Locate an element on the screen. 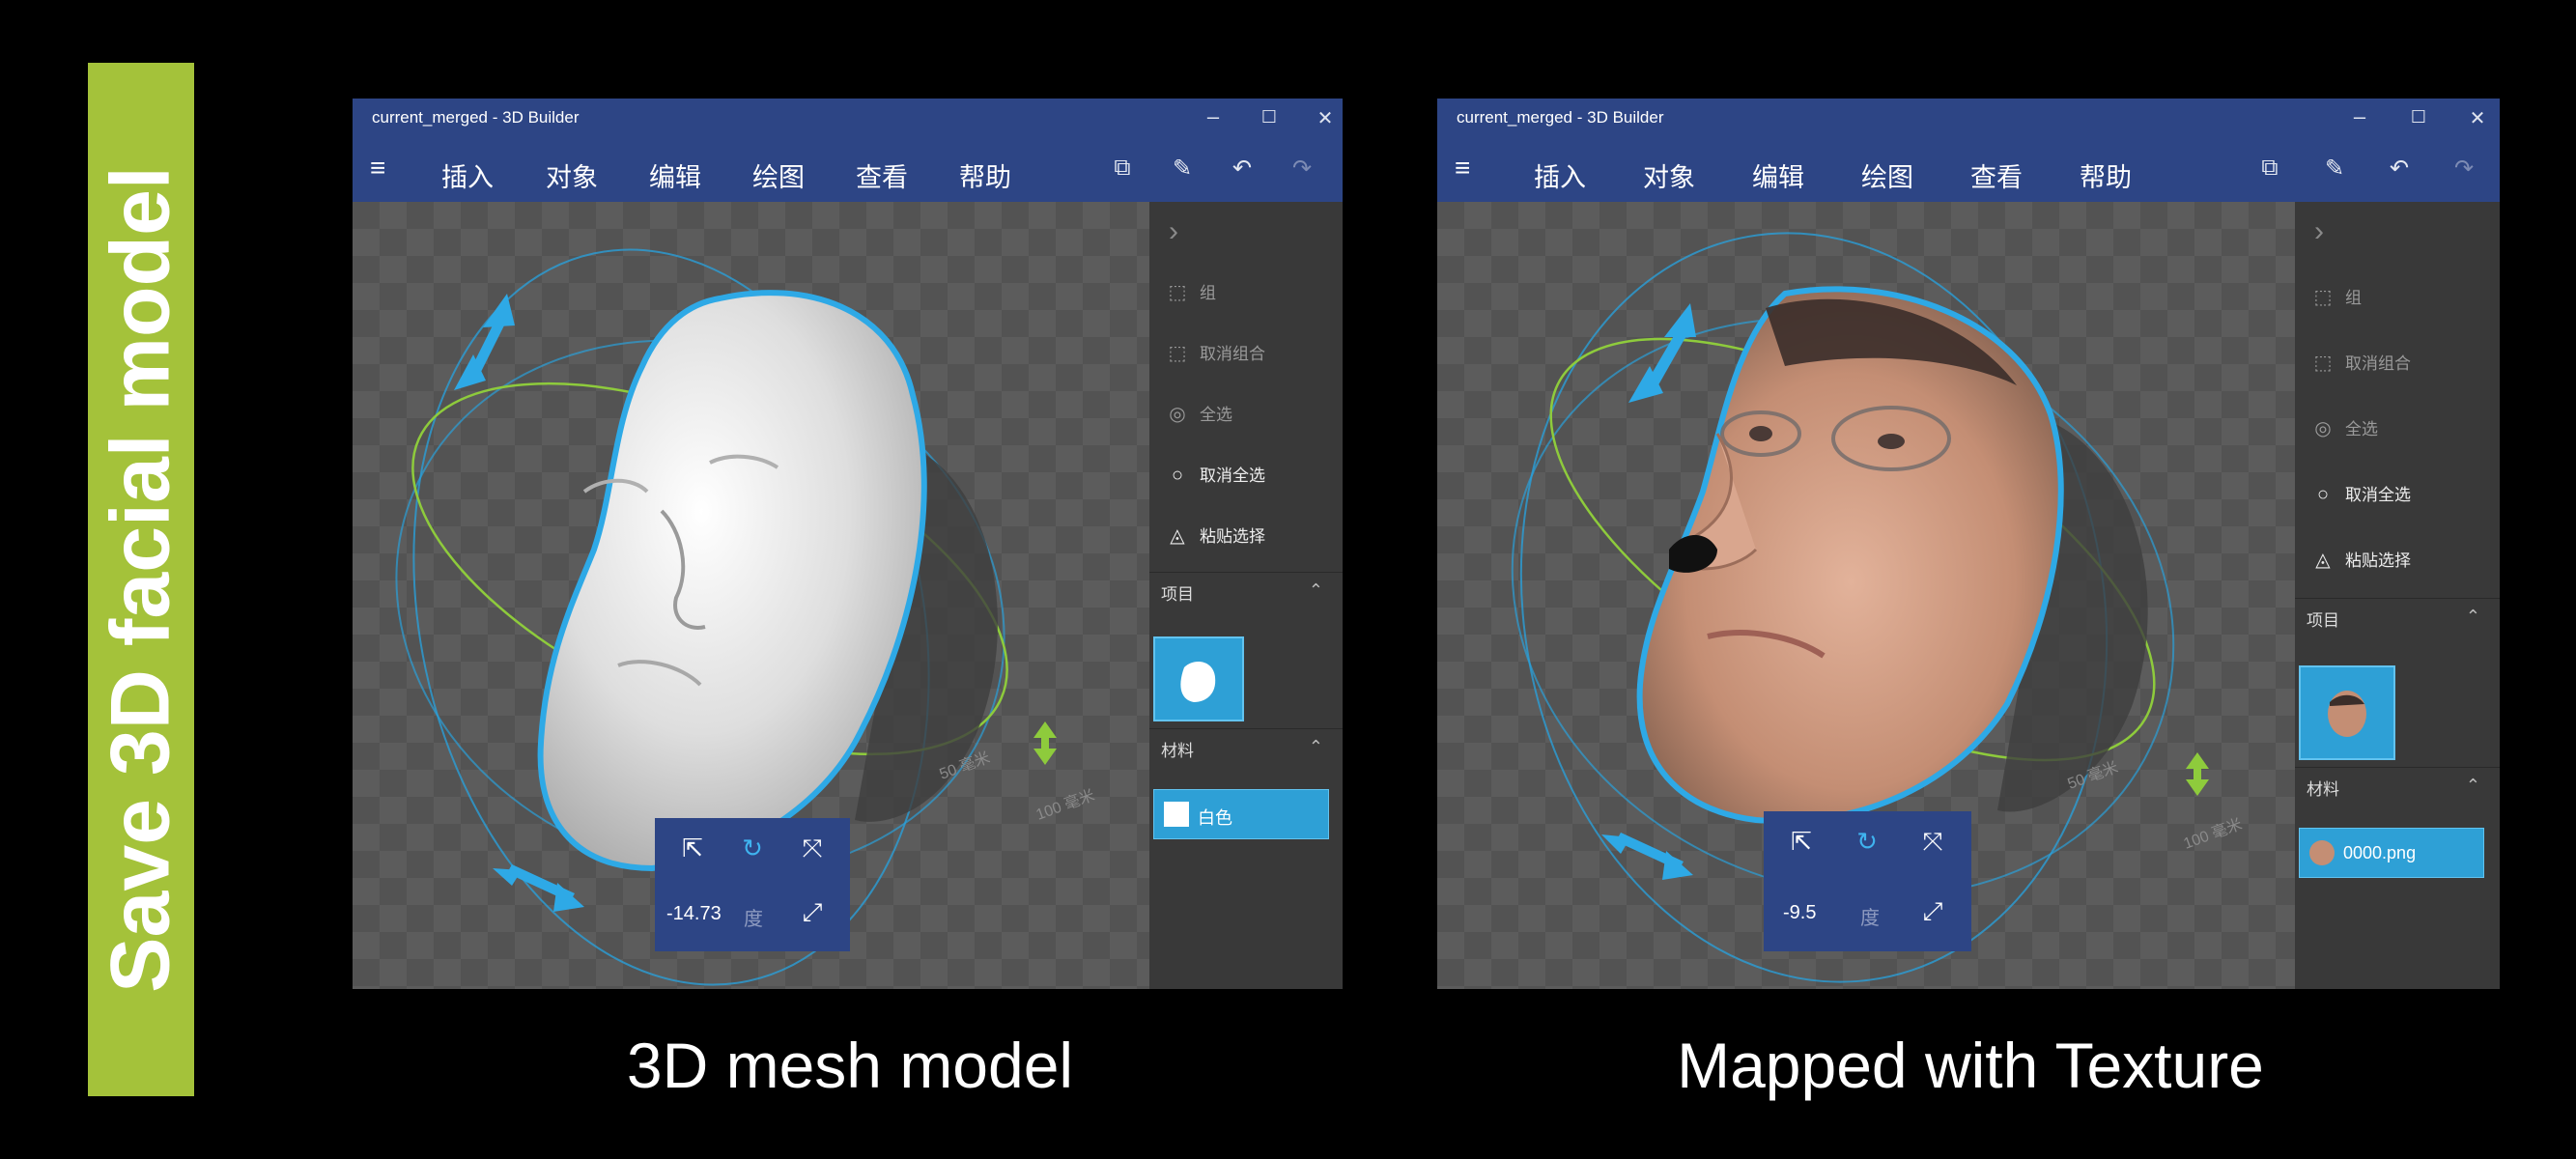  action-ungroup-label: 取消组合 is located at coordinates (1232, 354).